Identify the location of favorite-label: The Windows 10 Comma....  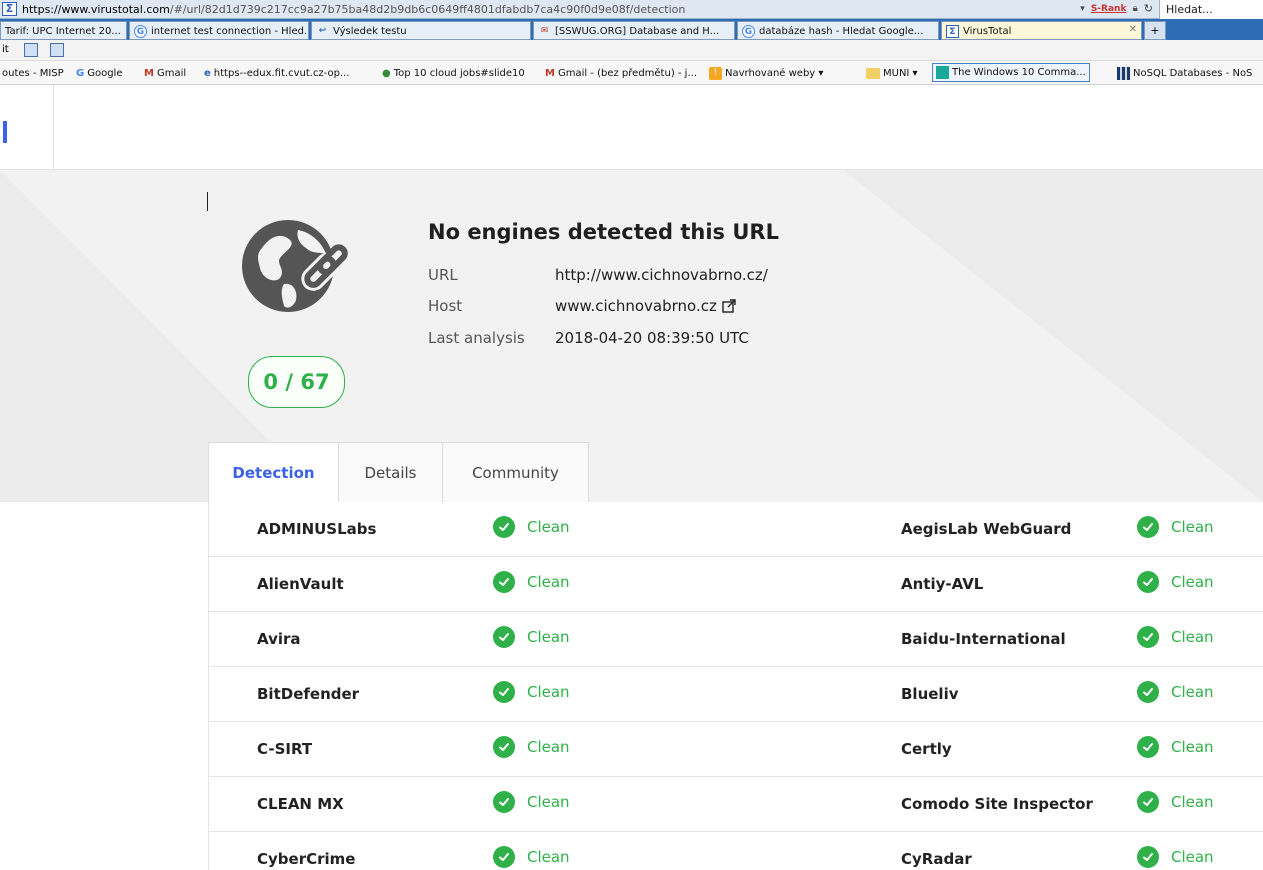
(1019, 72).